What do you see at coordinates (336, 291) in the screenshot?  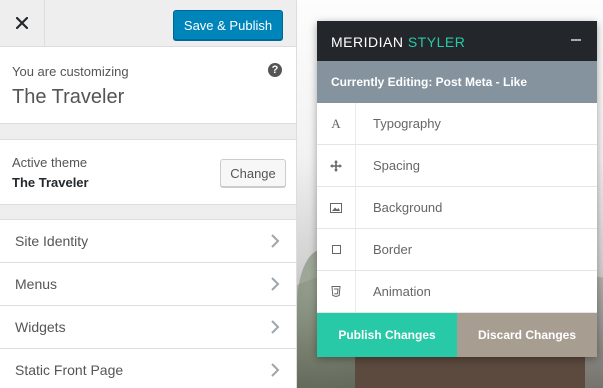 I see `css3-icon` at bounding box center [336, 291].